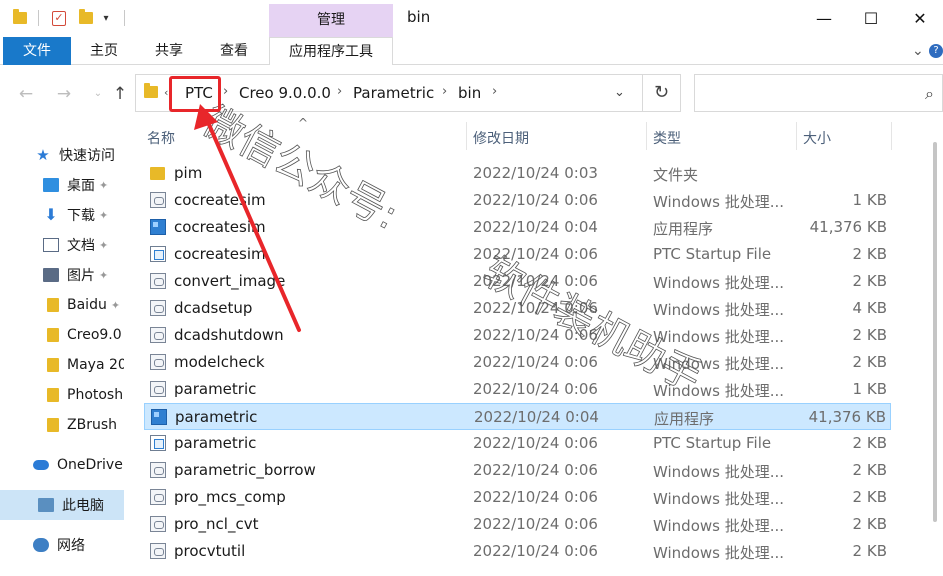 The image size is (943, 576). I want to click on file-size: 41,376 KB, so click(848, 227).